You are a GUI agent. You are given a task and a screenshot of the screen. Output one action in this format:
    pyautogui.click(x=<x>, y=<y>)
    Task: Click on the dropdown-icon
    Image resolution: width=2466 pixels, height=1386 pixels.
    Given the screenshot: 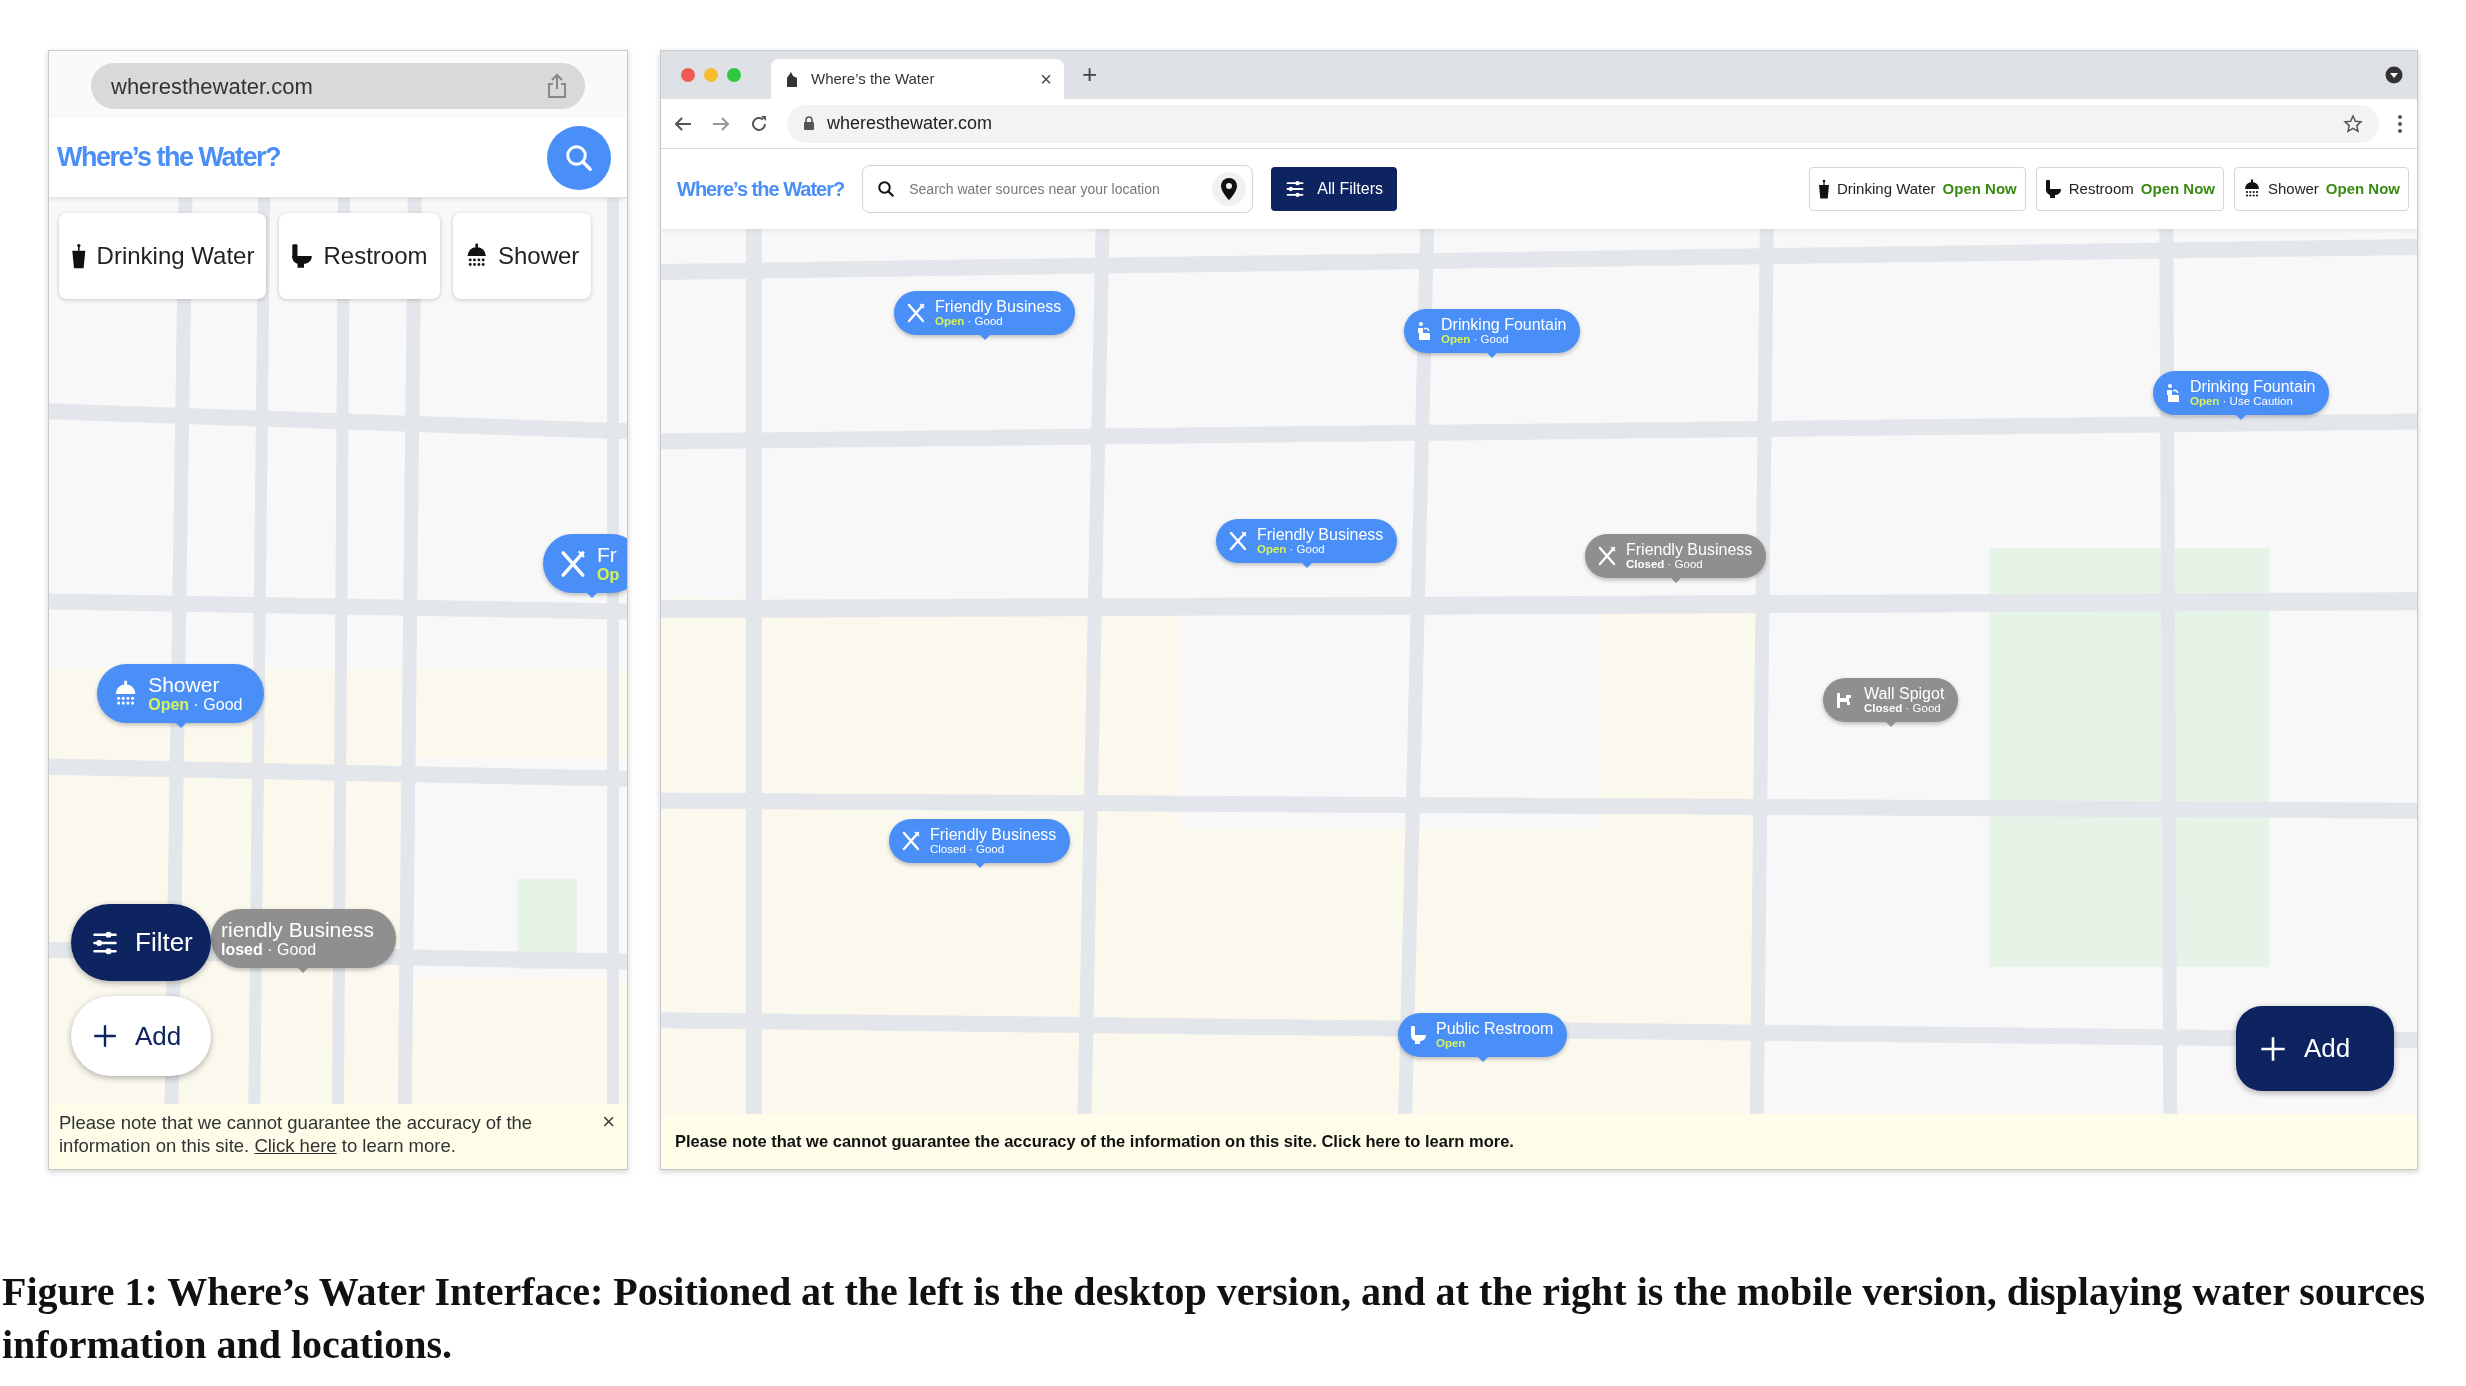 What is the action you would take?
    pyautogui.click(x=2394, y=75)
    